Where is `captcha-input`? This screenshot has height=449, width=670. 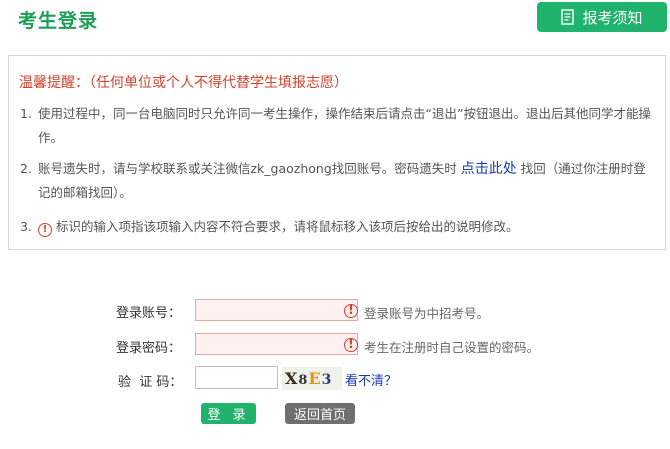
captcha-input is located at coordinates (236, 377).